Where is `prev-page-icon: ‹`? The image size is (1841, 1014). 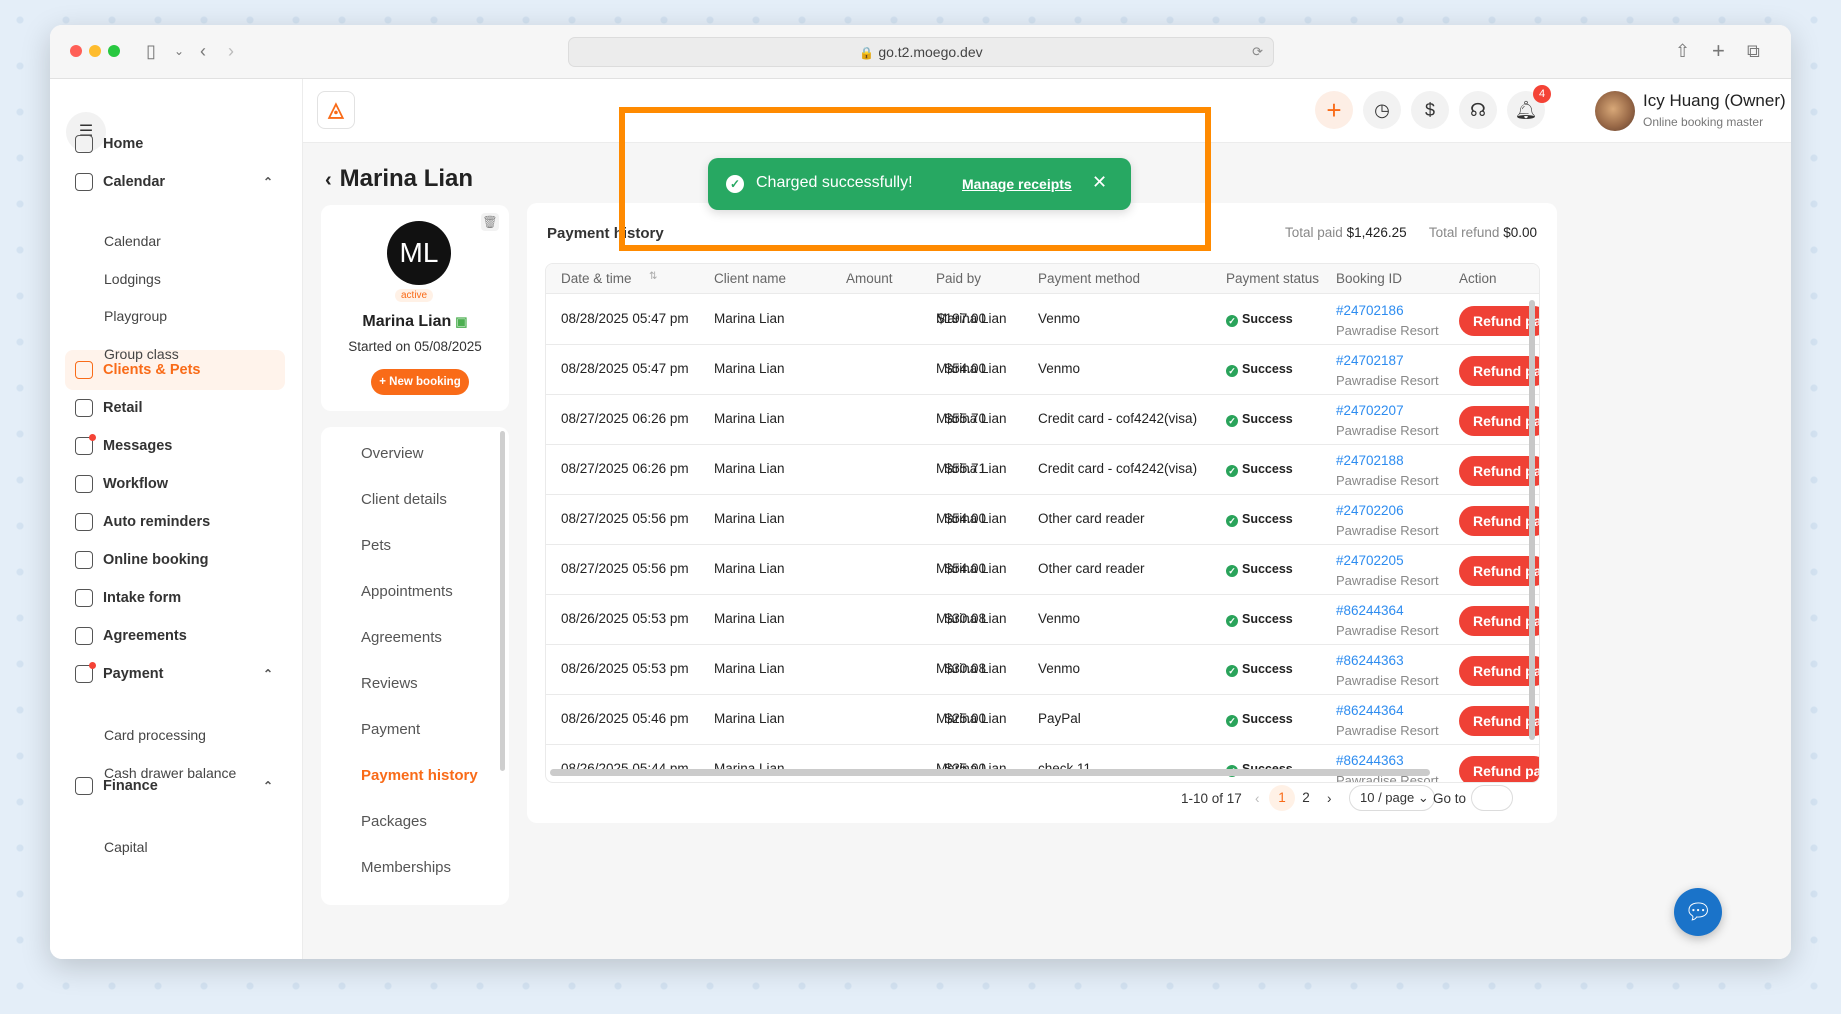
prev-page-icon: ‹ is located at coordinates (1257, 798).